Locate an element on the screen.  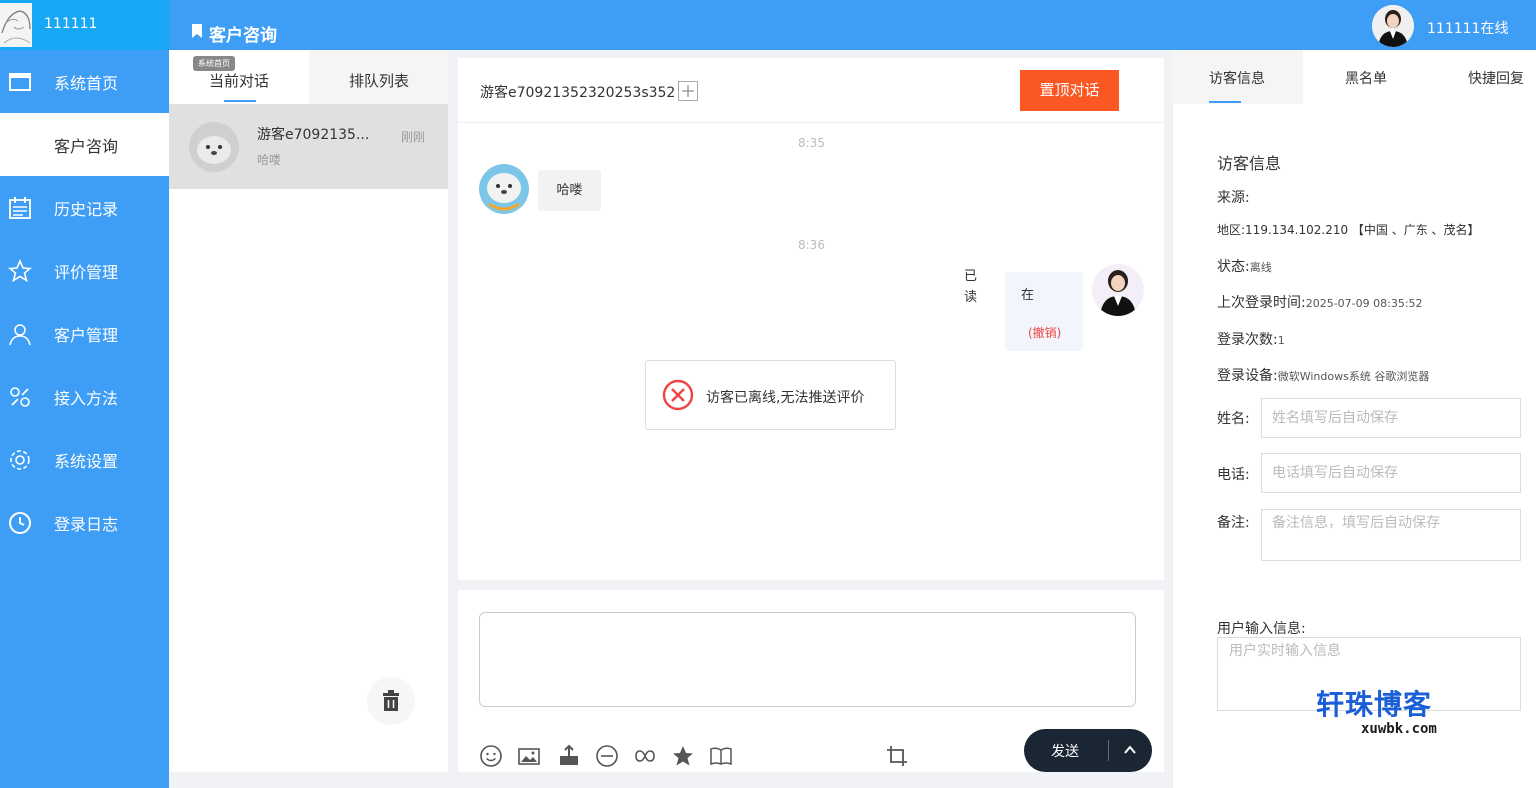
bookmark-icon is located at coordinates (197, 31).